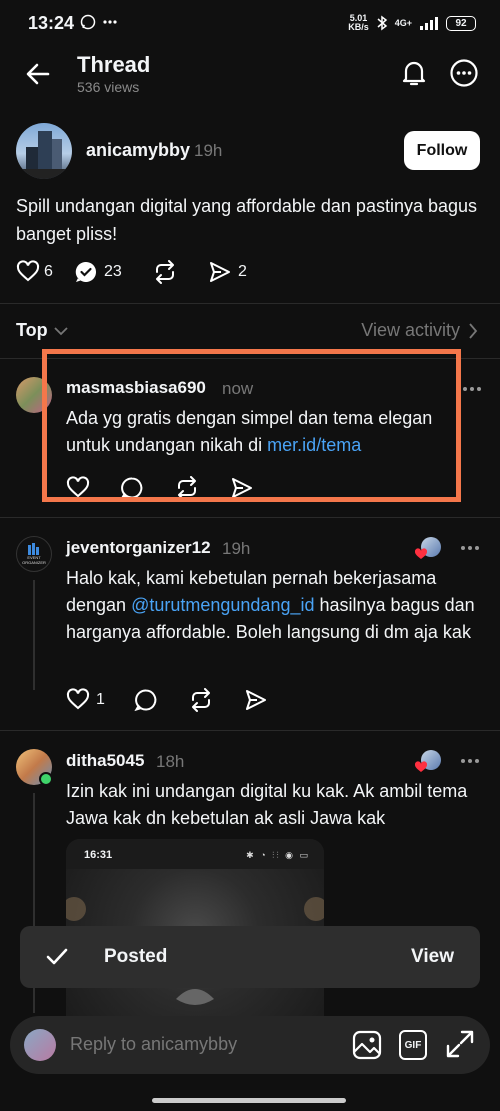  I want to click on battery-icon: 92, so click(461, 23).